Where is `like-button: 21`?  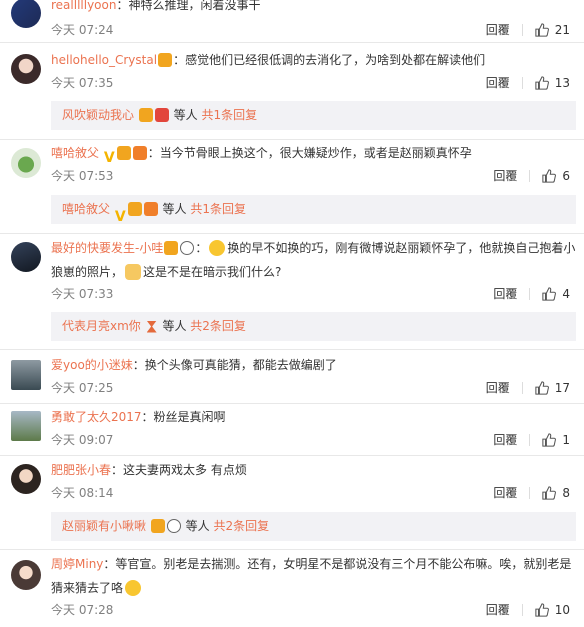 like-button: 21 is located at coordinates (552, 30).